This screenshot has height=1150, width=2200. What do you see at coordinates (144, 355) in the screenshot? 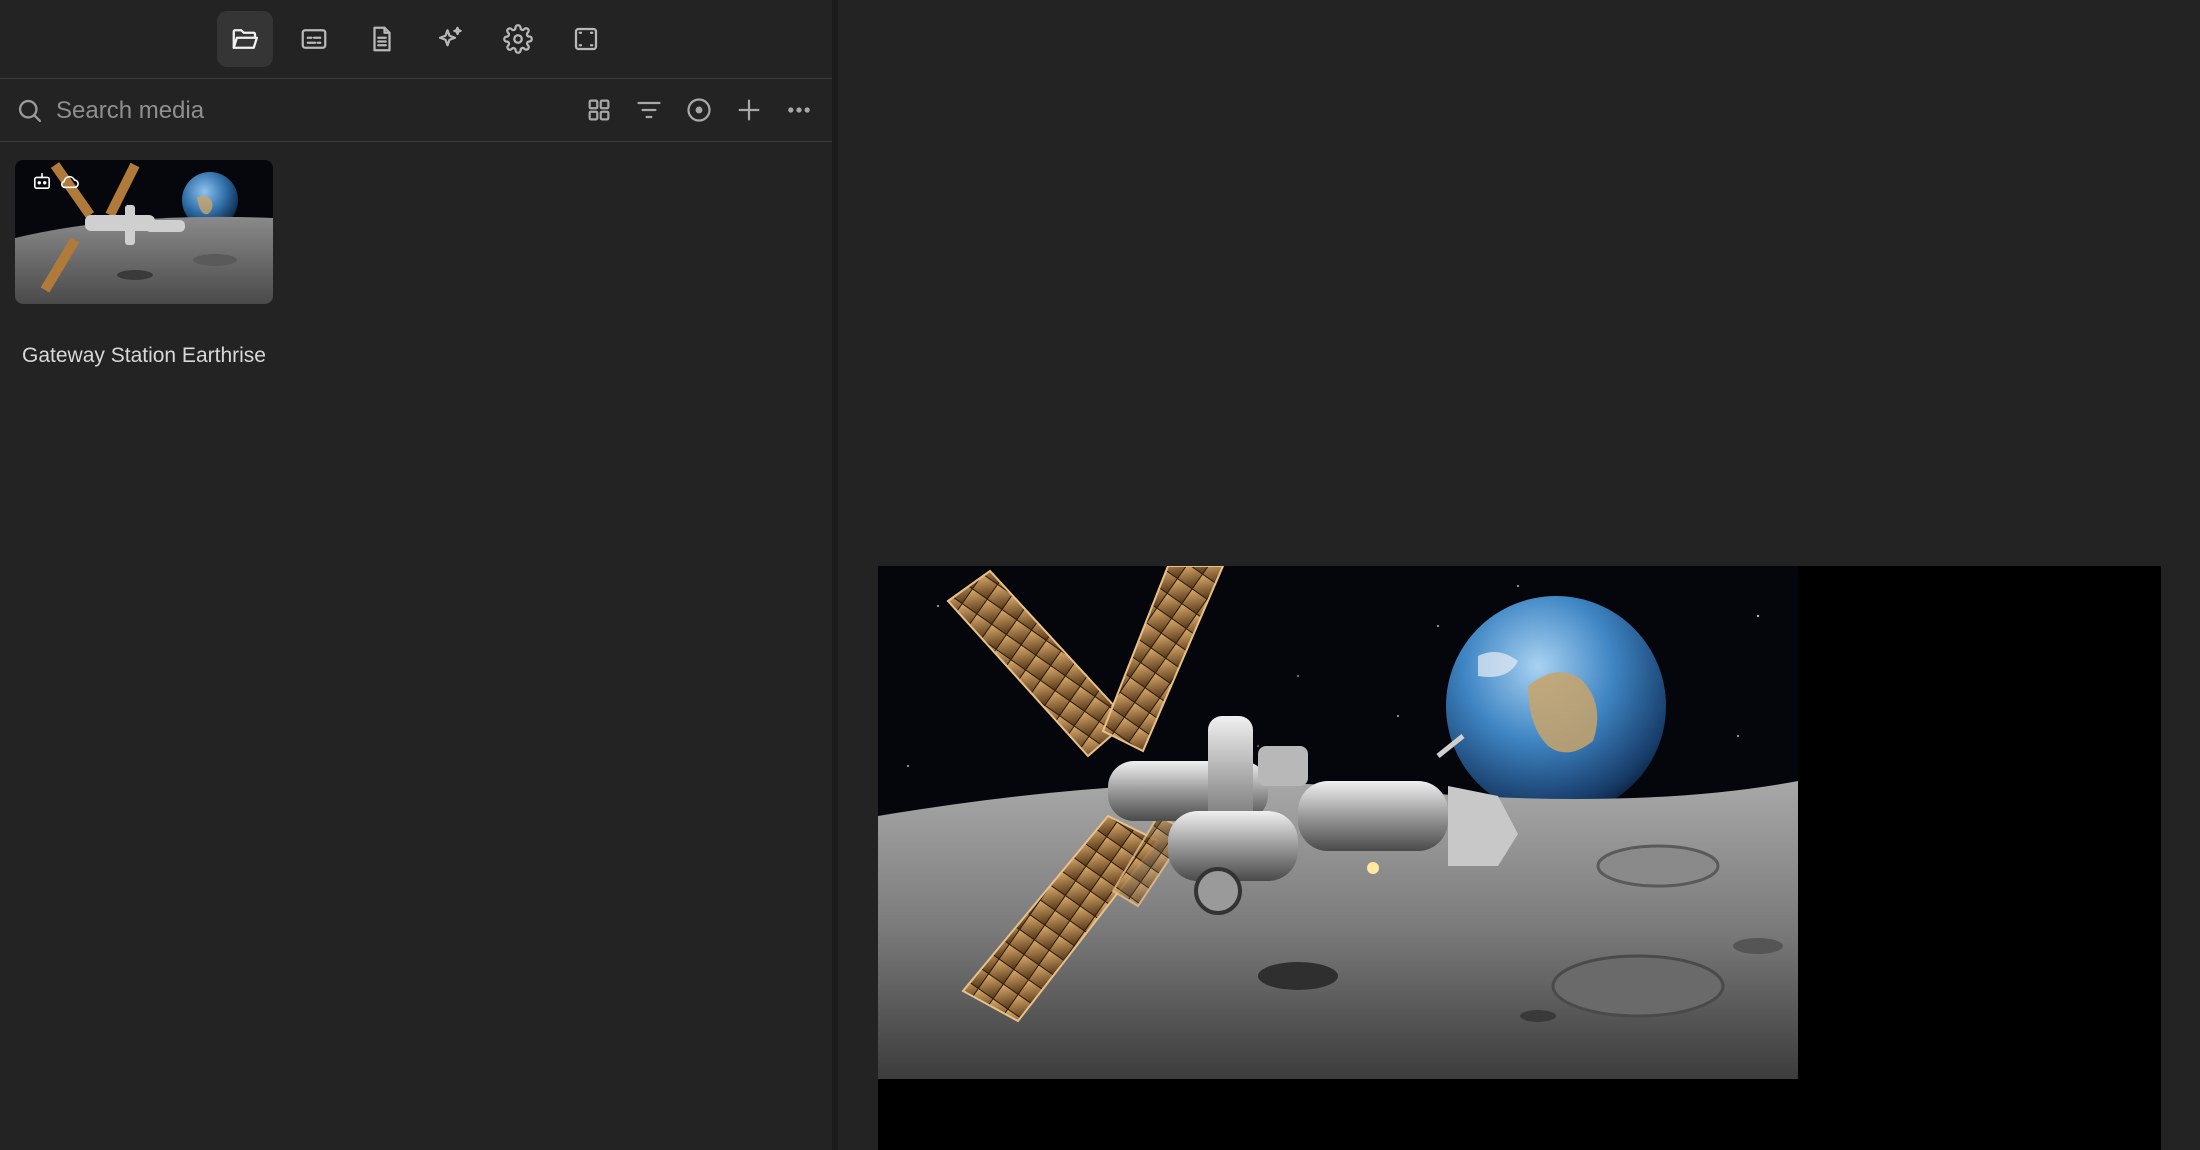
I see `media-item-title: Gateway Station Earthrise` at bounding box center [144, 355].